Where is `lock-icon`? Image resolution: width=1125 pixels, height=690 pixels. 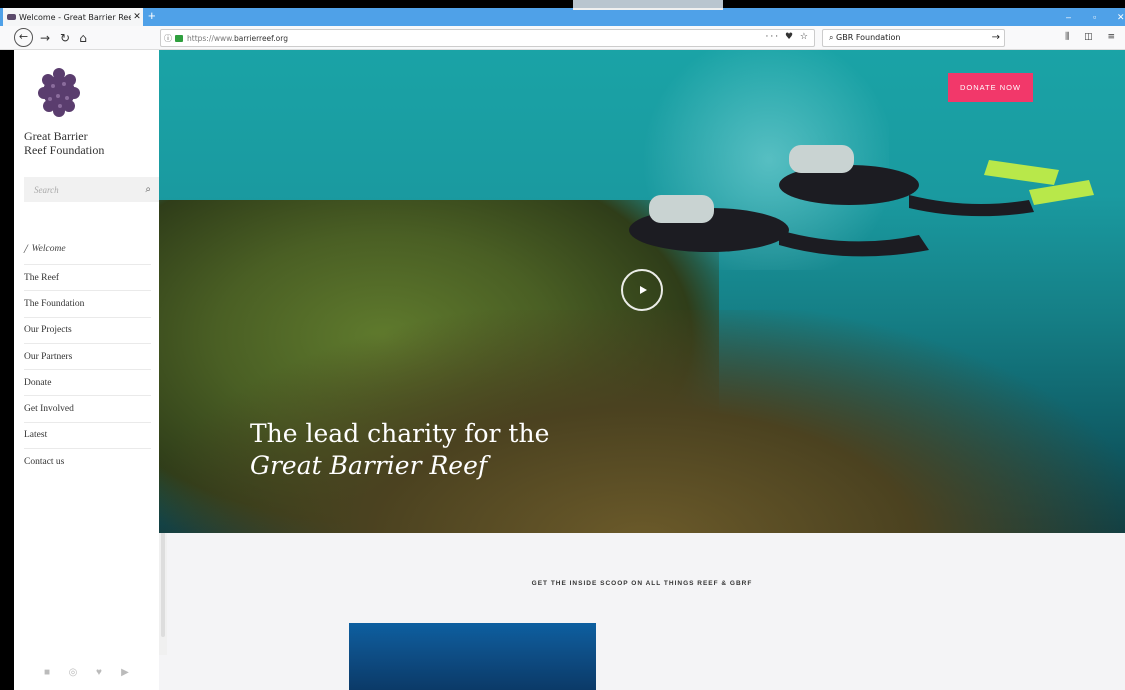
lock-icon is located at coordinates (179, 38).